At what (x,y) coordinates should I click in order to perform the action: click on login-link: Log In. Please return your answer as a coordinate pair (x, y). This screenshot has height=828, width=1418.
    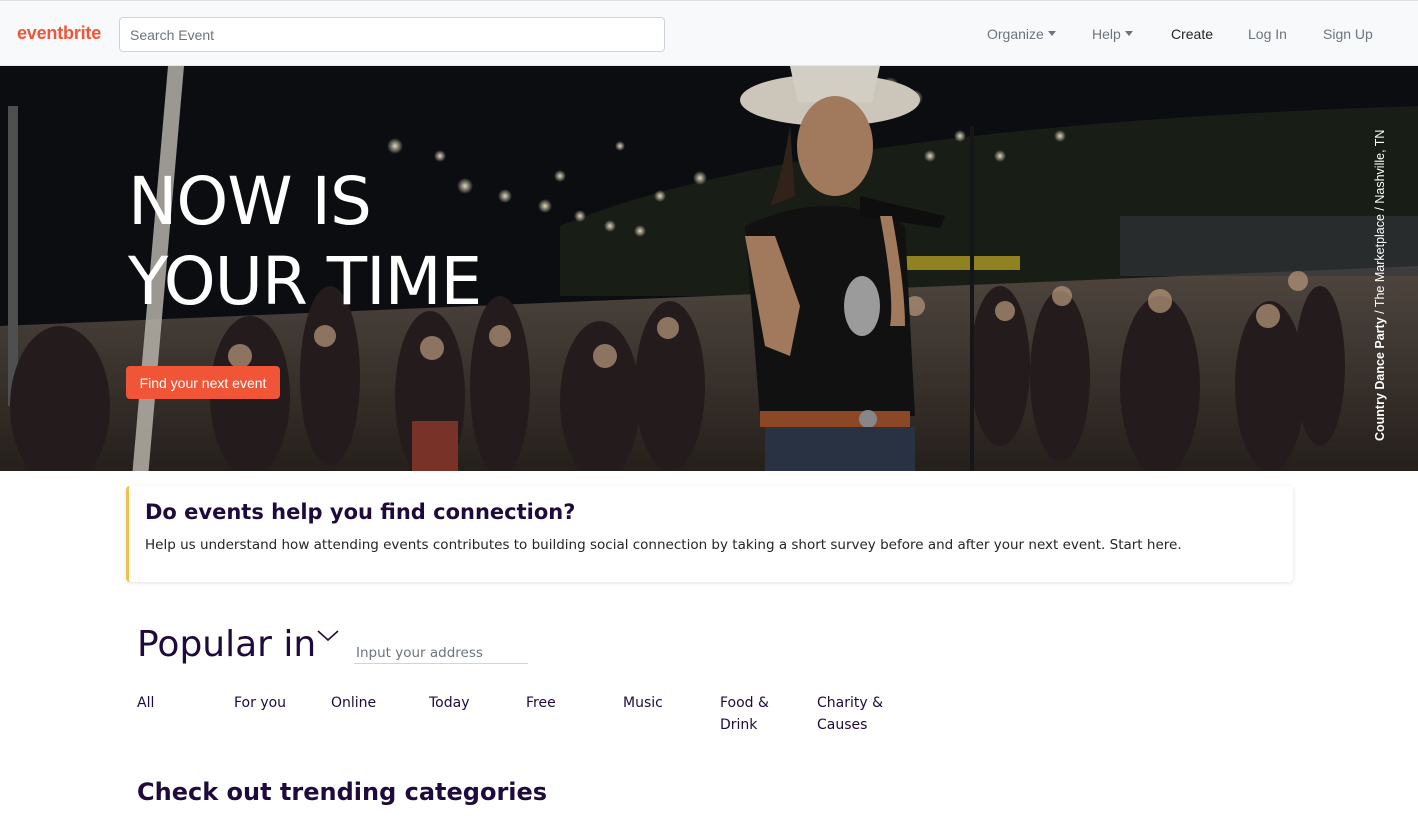
    Looking at the image, I should click on (1267, 34).